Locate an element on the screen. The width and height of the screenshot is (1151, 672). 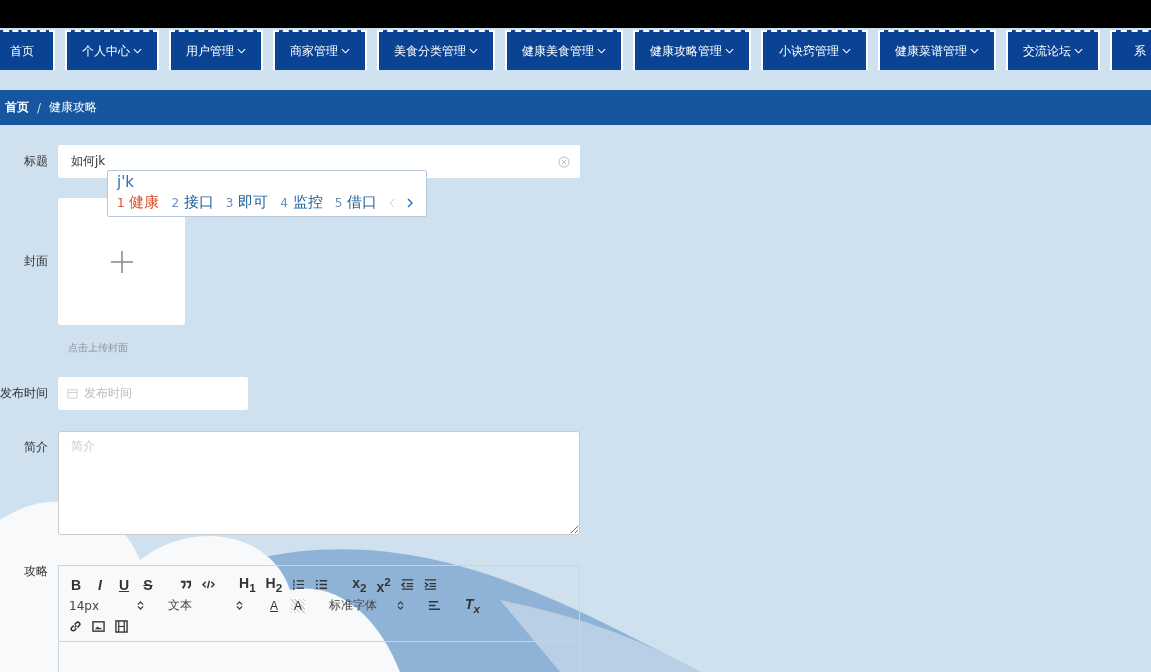
field-label: 封面 is located at coordinates (36, 261).